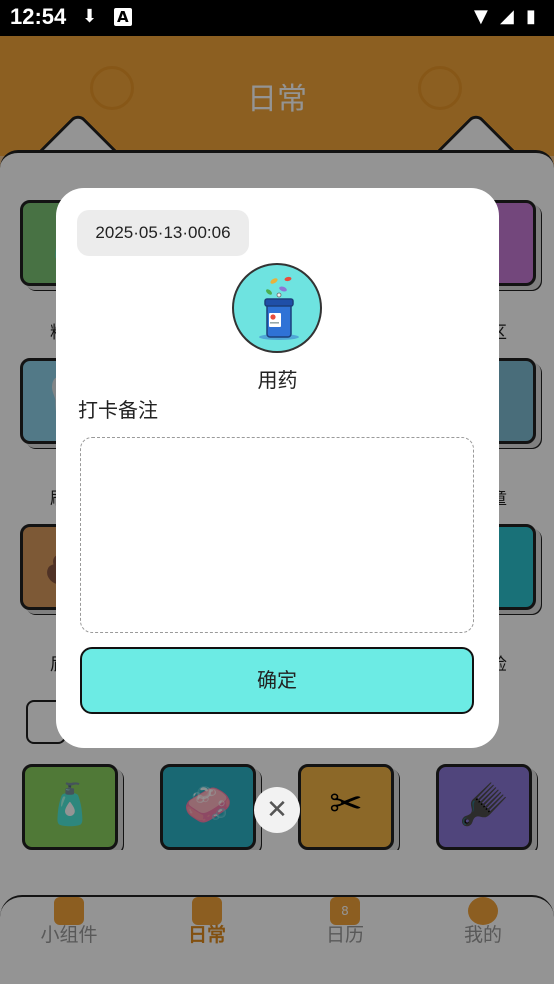  Describe the element at coordinates (90, 16) in the screenshot. I see `download-icon: ⬇` at that location.